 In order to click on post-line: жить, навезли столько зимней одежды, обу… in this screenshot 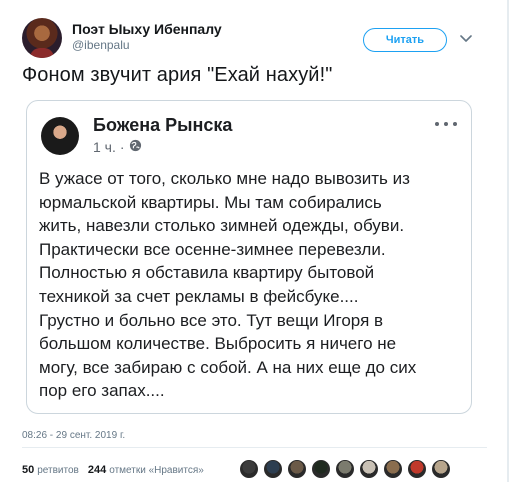, I will do `click(222, 226)`.